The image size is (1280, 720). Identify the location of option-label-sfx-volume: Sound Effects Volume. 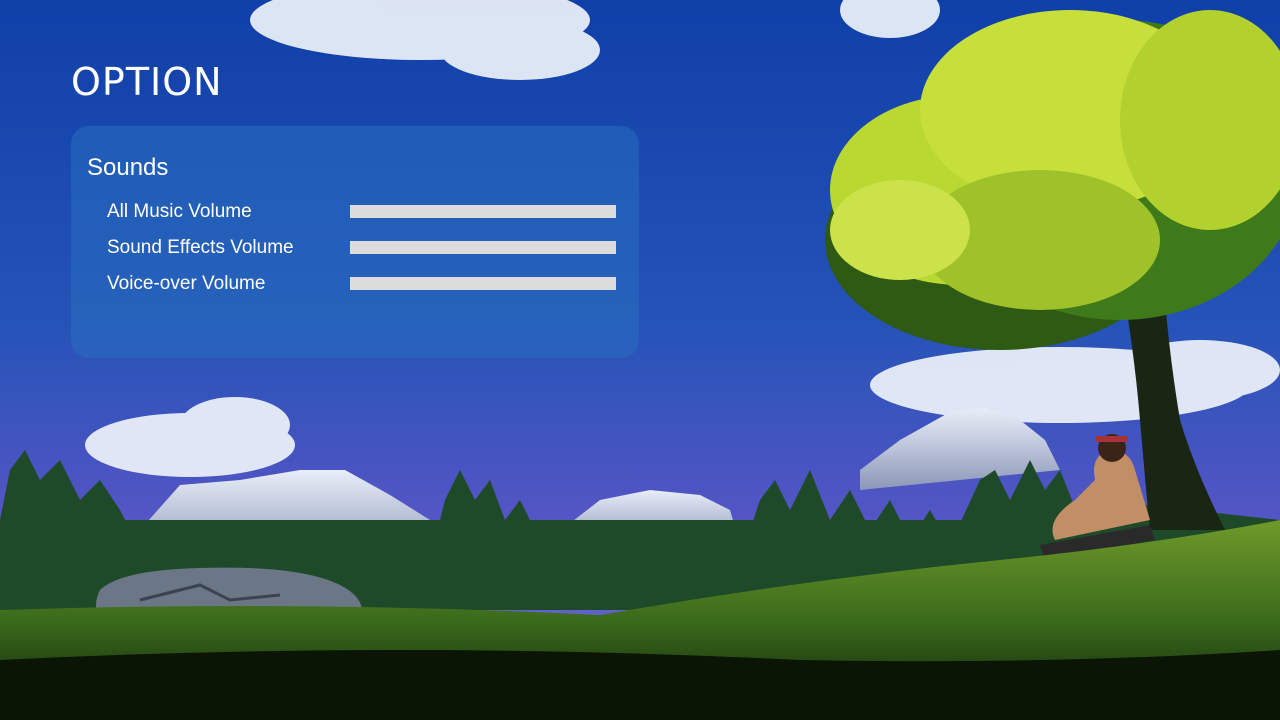
(200, 247).